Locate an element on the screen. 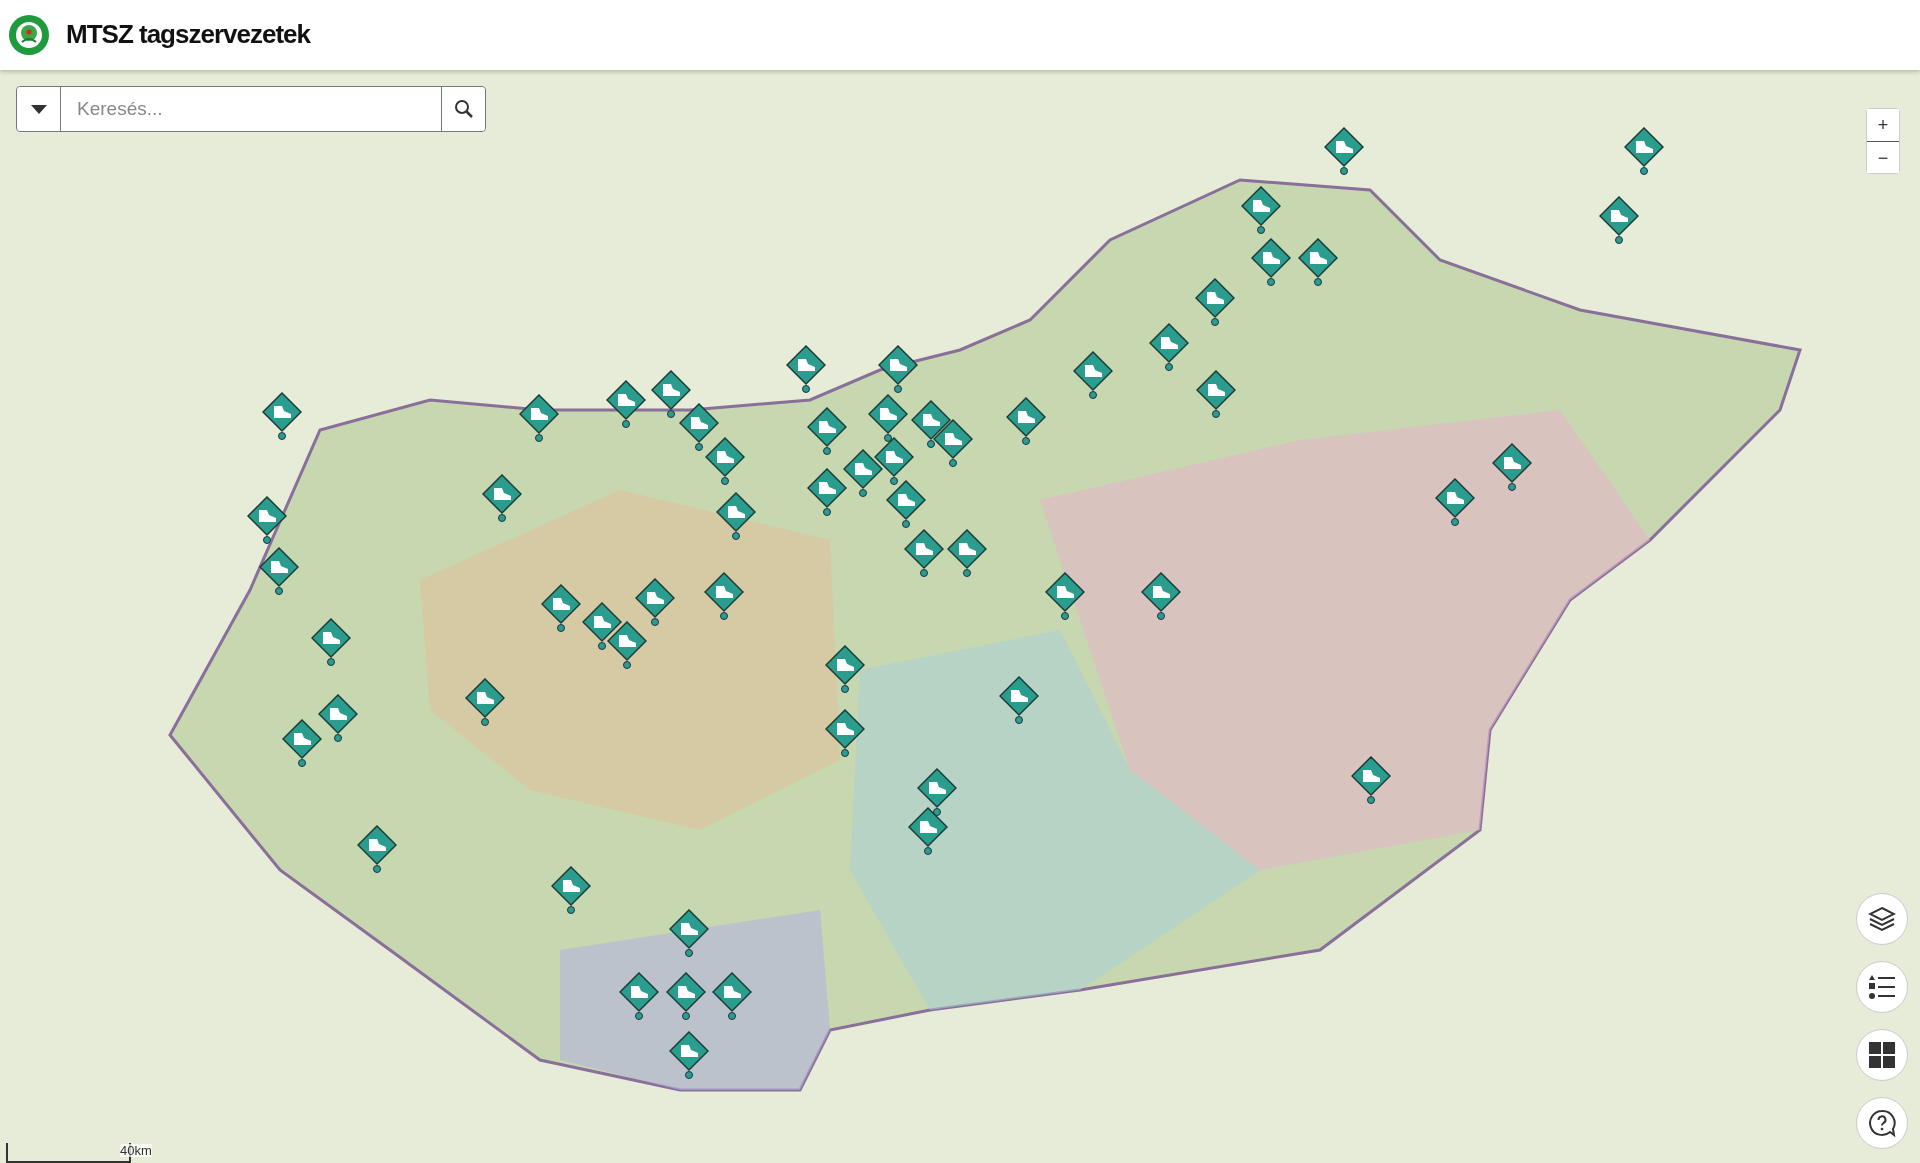  search-icon is located at coordinates (463, 109).